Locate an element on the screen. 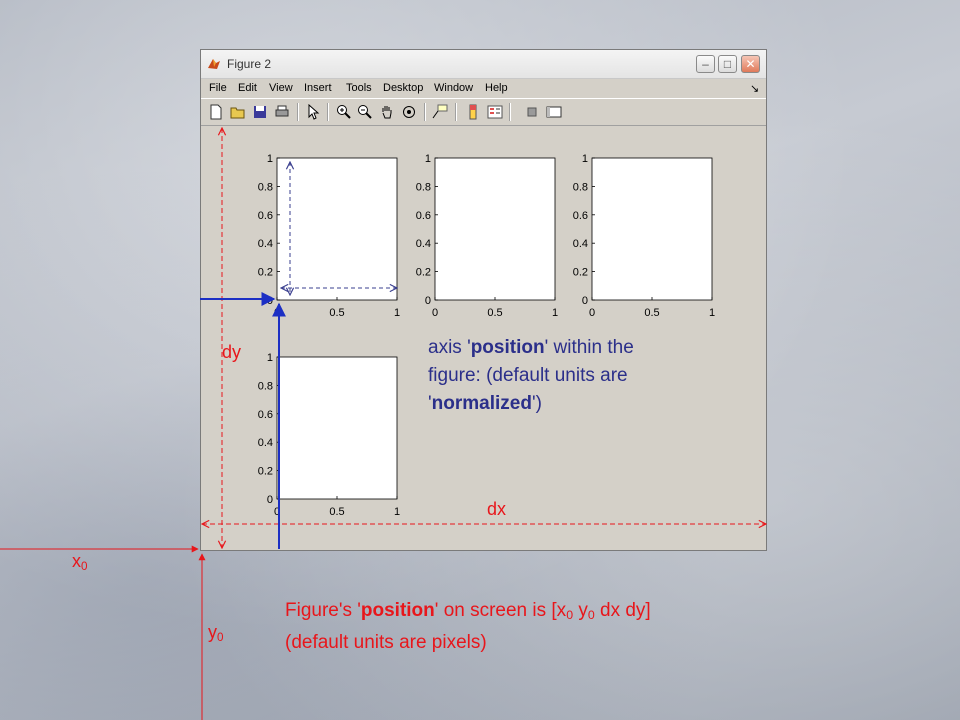 Image resolution: width=960 pixels, height=720 pixels. x0-label: x0 is located at coordinates (80, 562).